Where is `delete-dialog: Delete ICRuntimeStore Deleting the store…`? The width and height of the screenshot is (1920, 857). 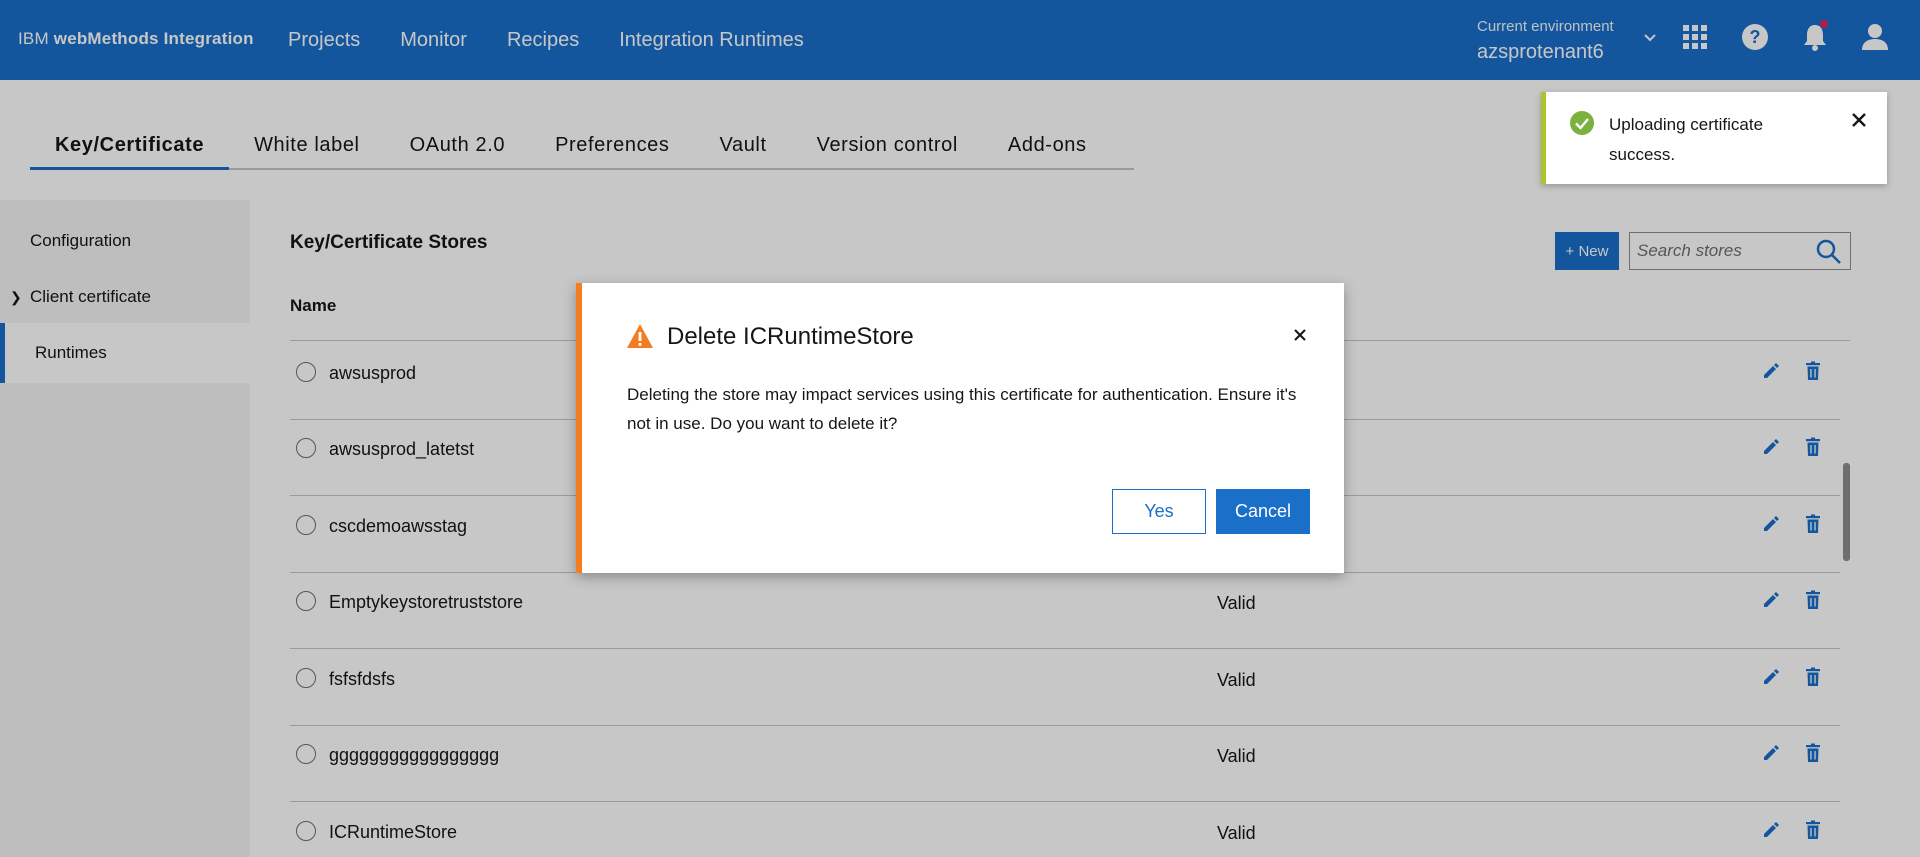
delete-dialog: Delete ICRuntimeStore Deleting the store… is located at coordinates (960, 428).